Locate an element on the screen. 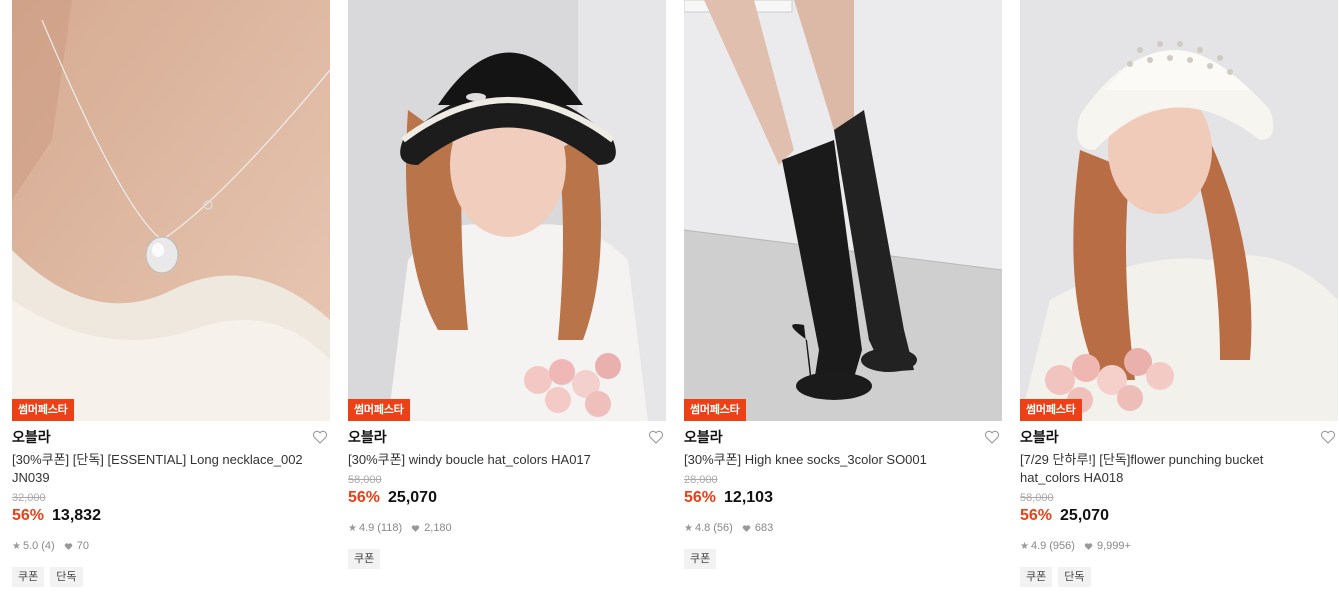 The image size is (1339, 603). like-count: 9,999+ is located at coordinates (1113, 546).